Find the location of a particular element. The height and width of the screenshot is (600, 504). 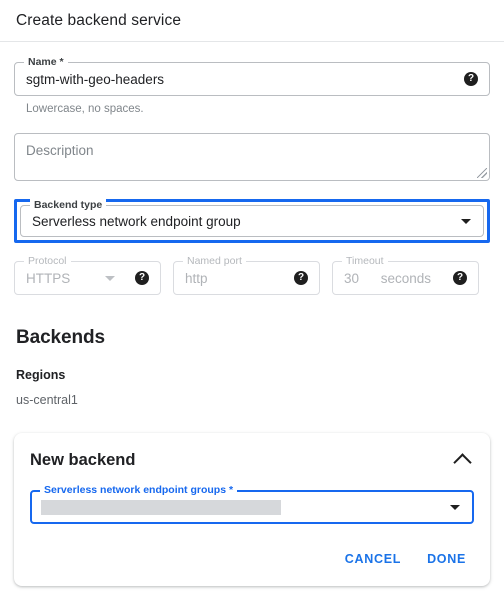

timeout-label: Timeout is located at coordinates (365, 261).